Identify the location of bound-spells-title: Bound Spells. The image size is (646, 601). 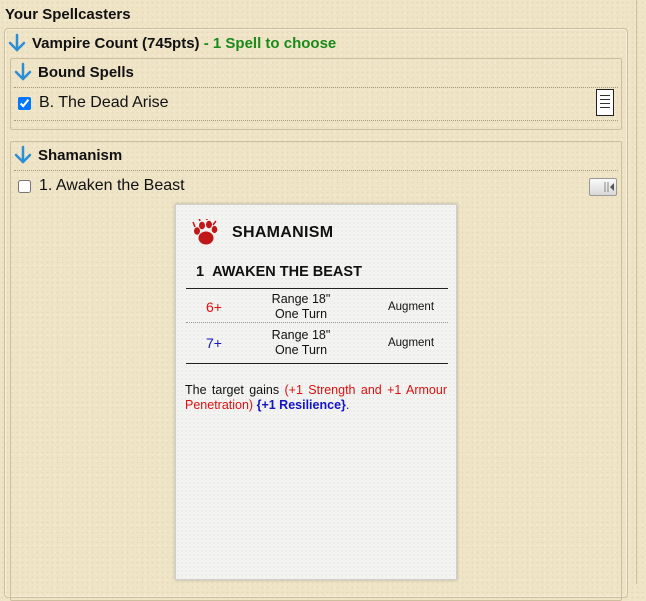
(86, 72).